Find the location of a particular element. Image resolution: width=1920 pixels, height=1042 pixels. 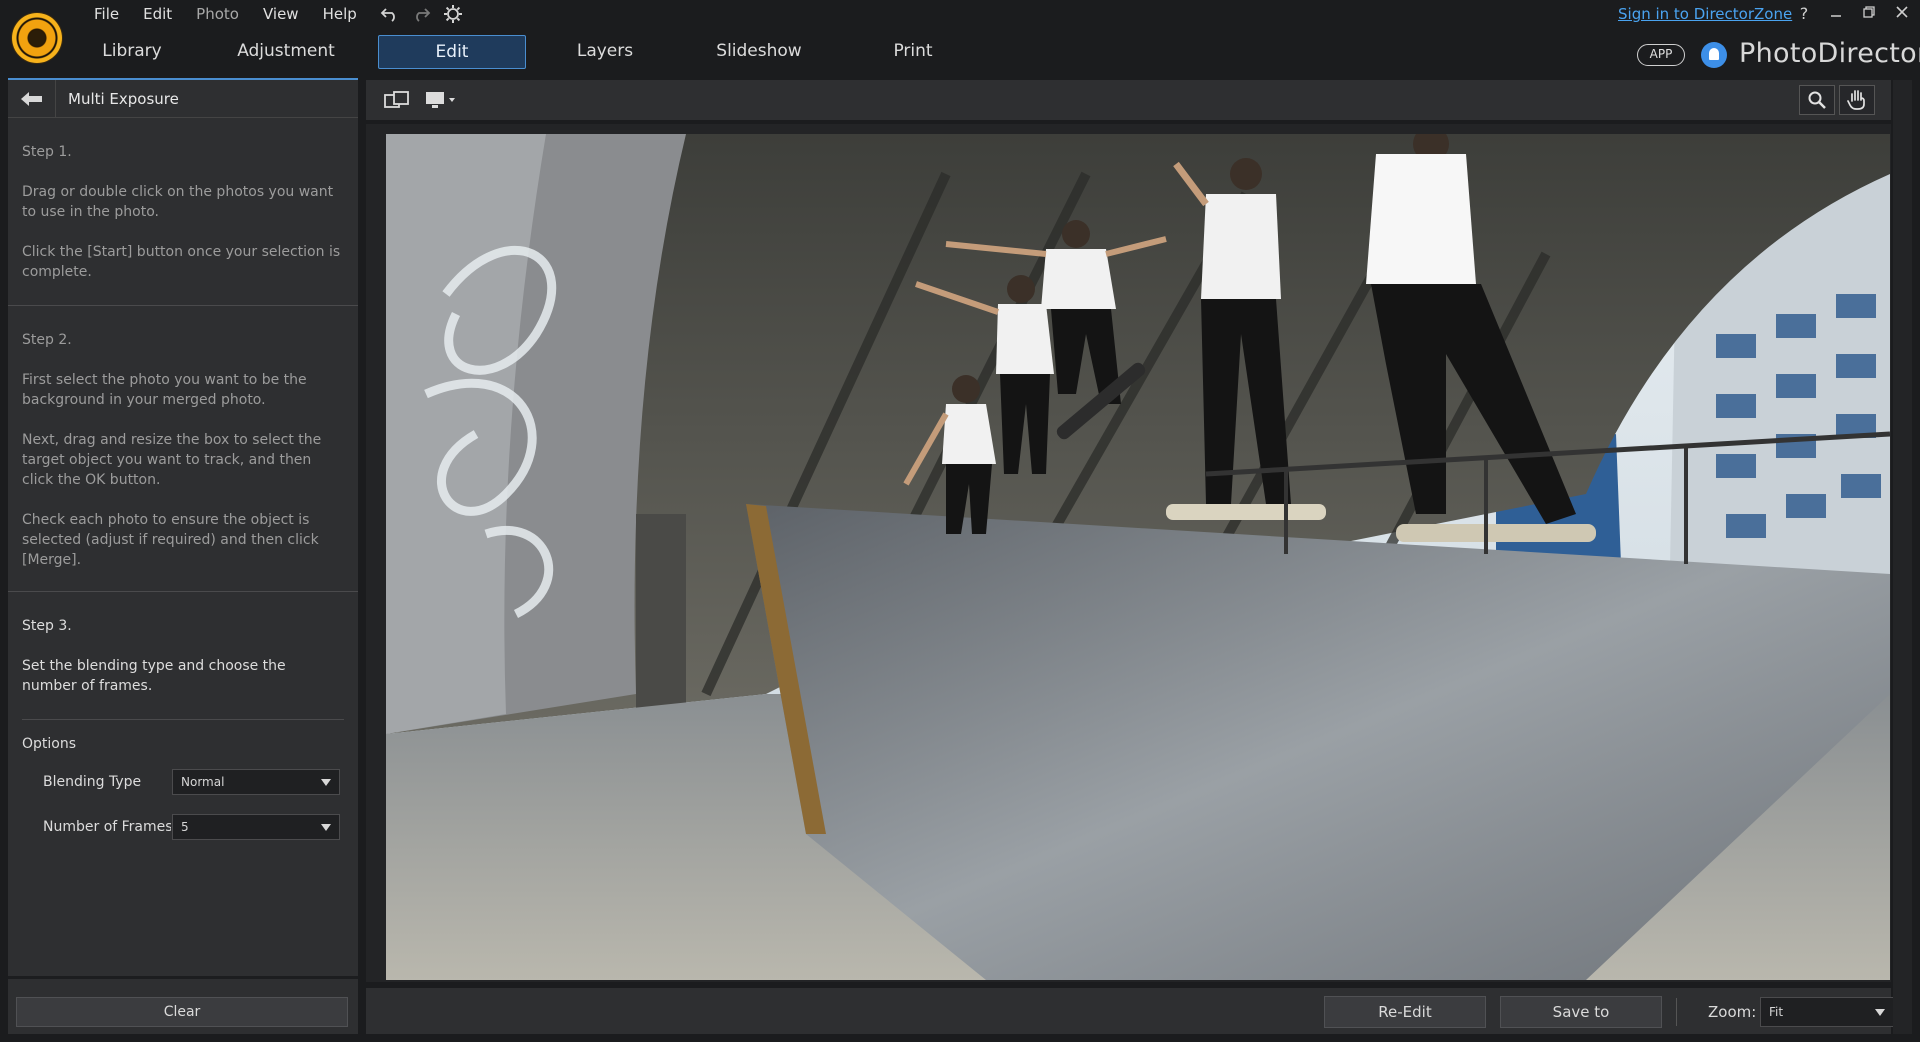

zoom-value: Fit is located at coordinates (1776, 1012).